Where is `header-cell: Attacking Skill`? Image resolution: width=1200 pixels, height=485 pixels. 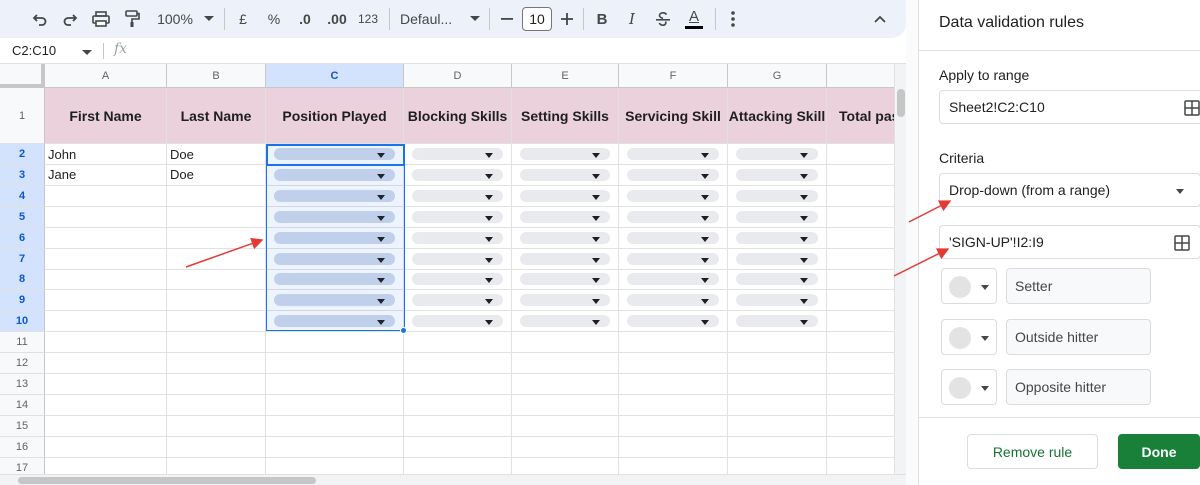 header-cell: Attacking Skill is located at coordinates (777, 116).